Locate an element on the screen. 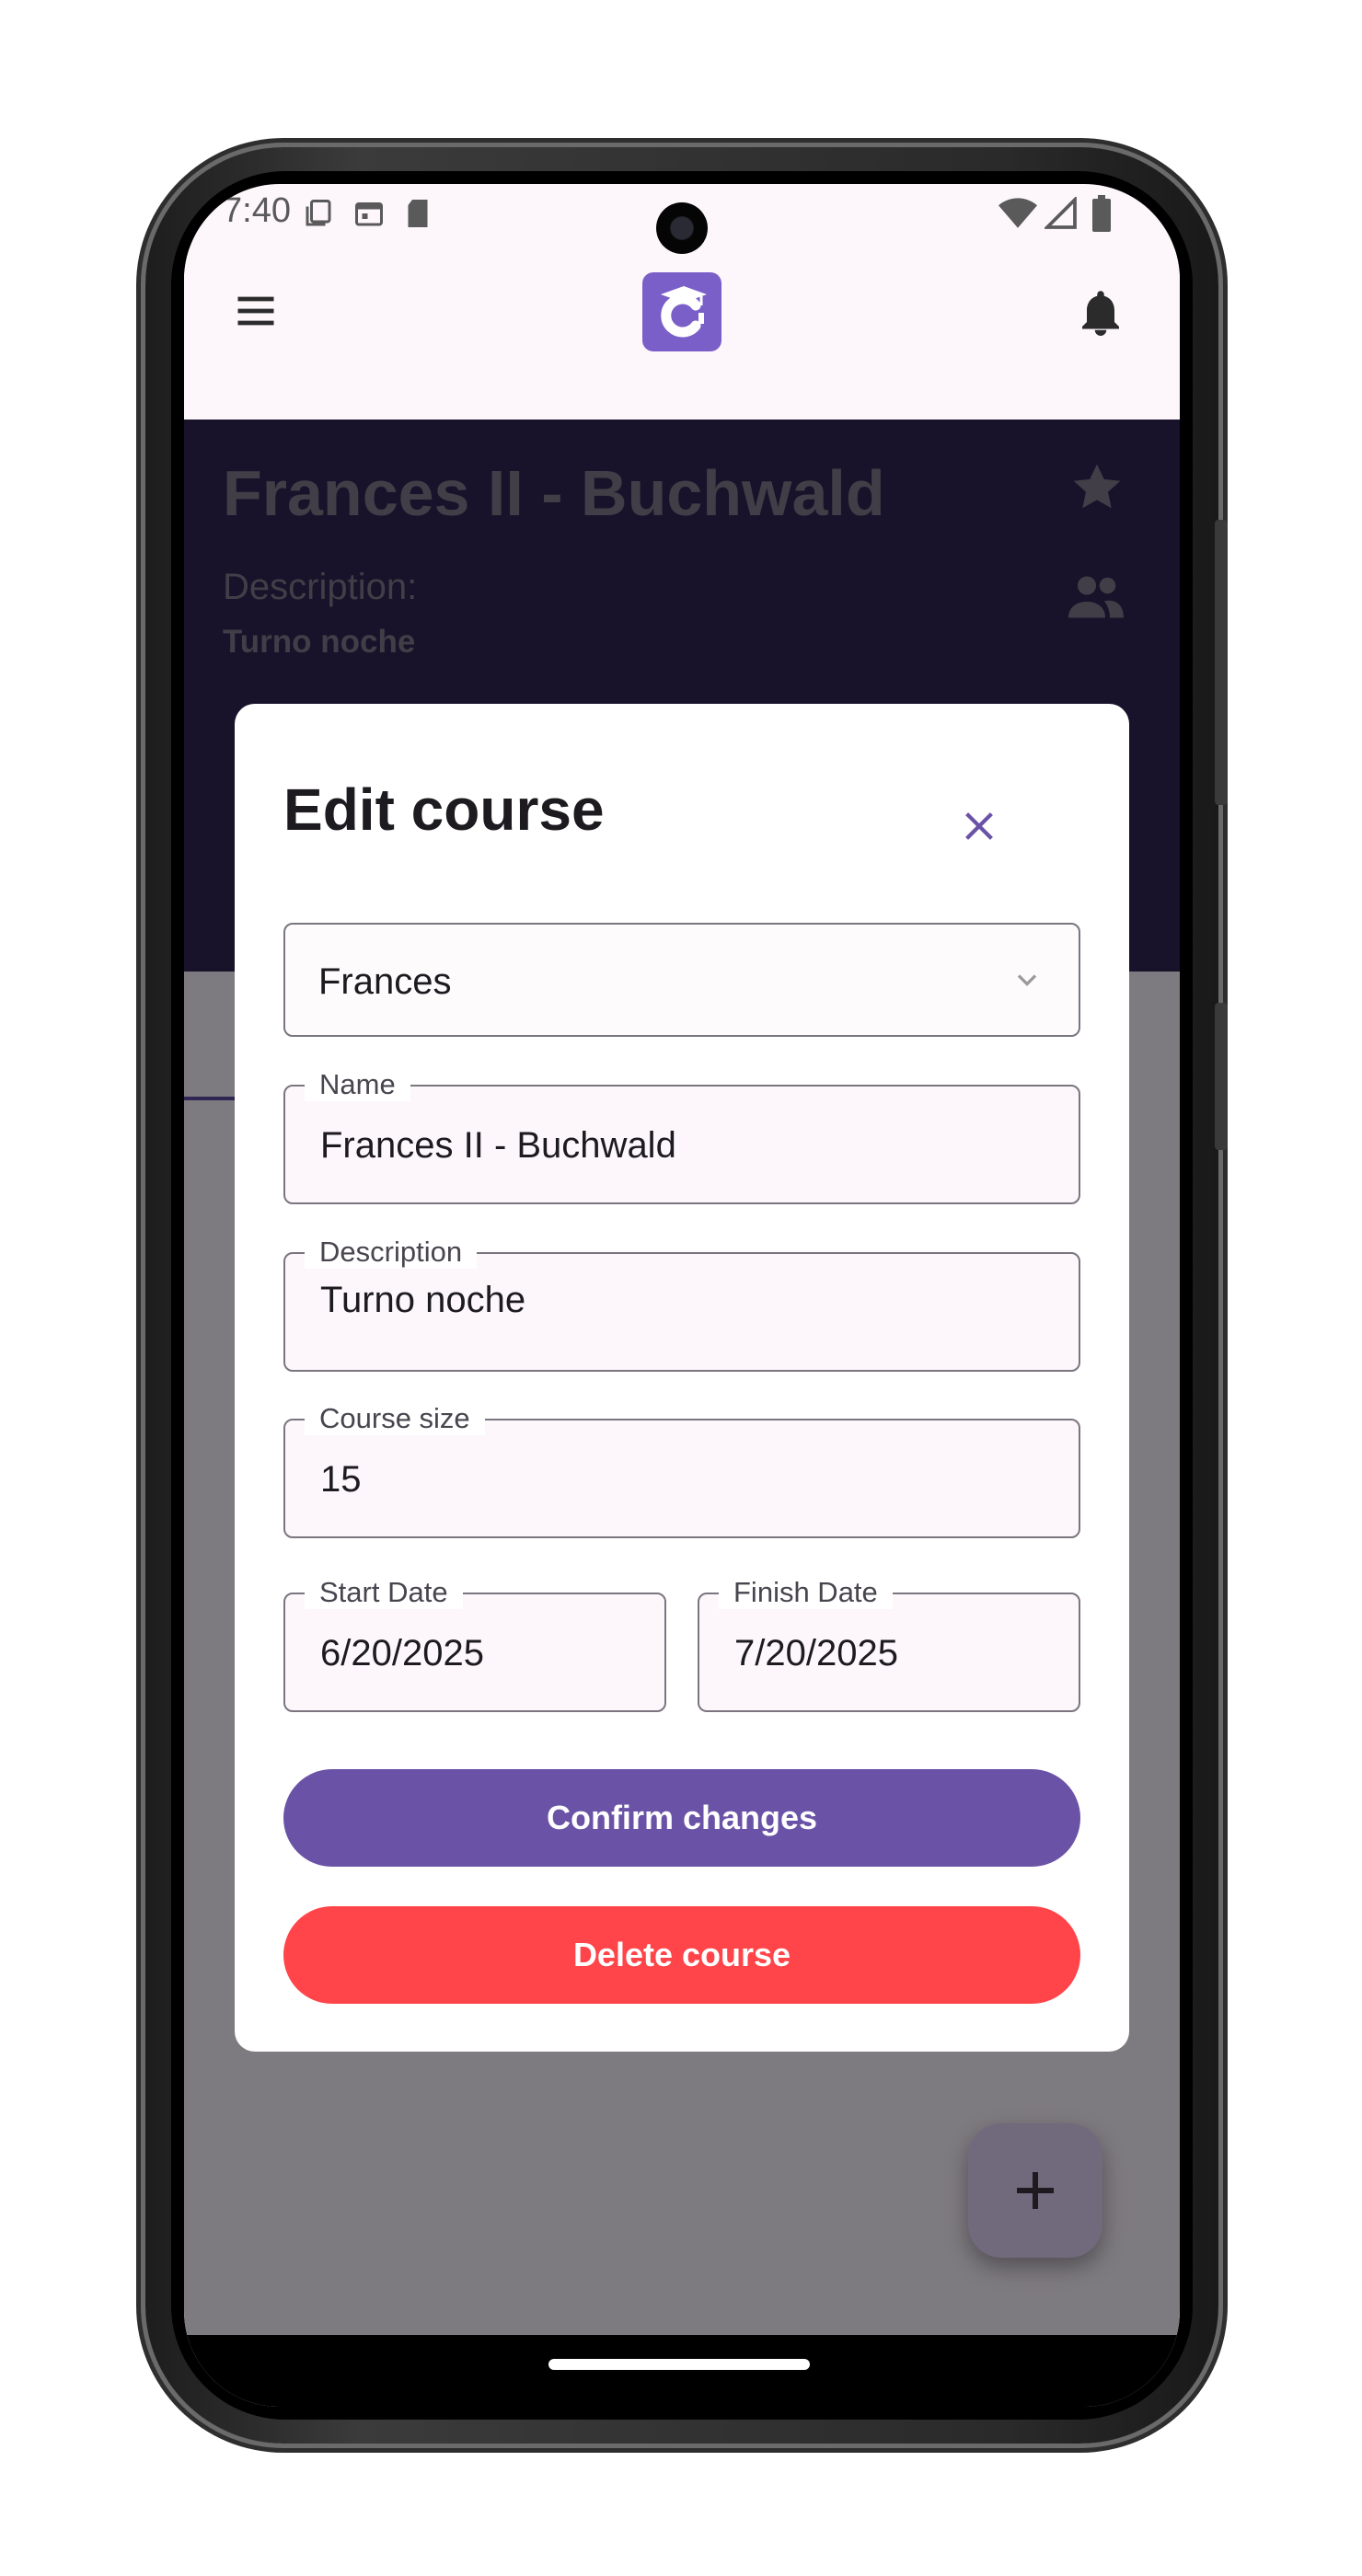  finish-date-label: Finish Date is located at coordinates (806, 1592).